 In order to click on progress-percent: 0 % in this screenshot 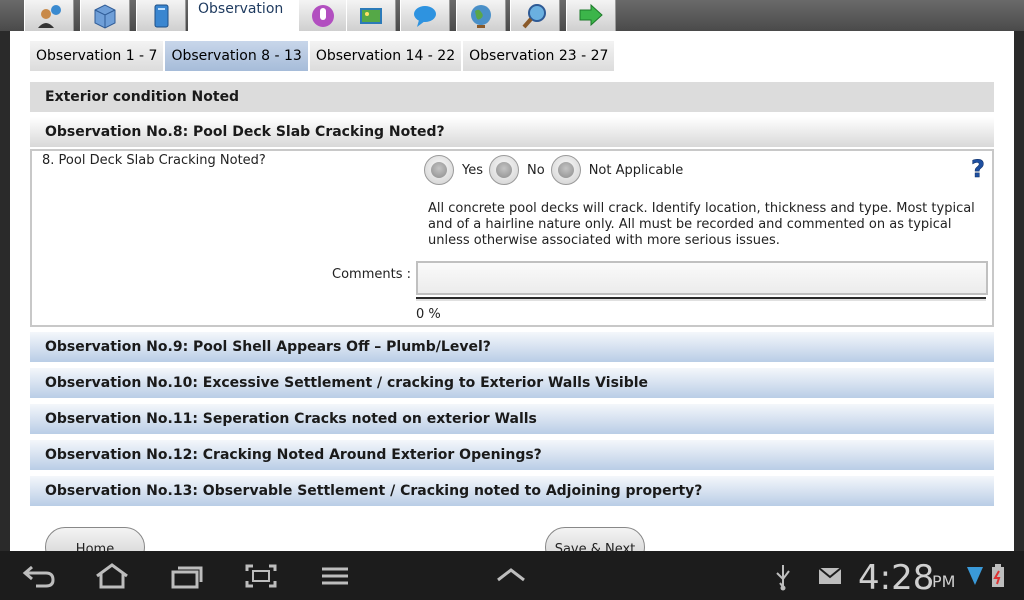, I will do `click(428, 314)`.